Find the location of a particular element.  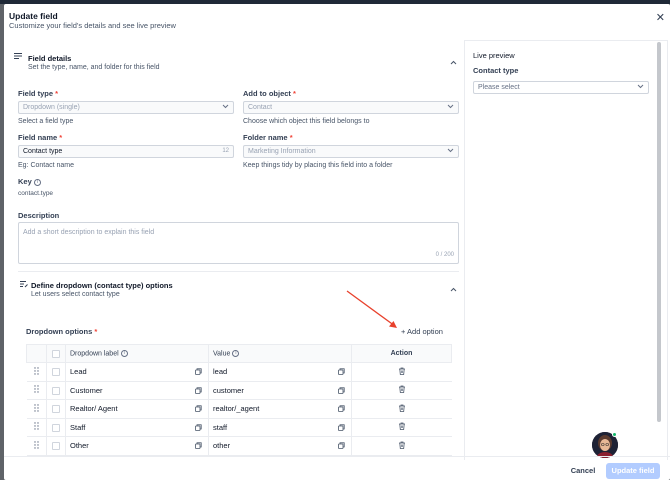

option-label: Other is located at coordinates (79, 446).